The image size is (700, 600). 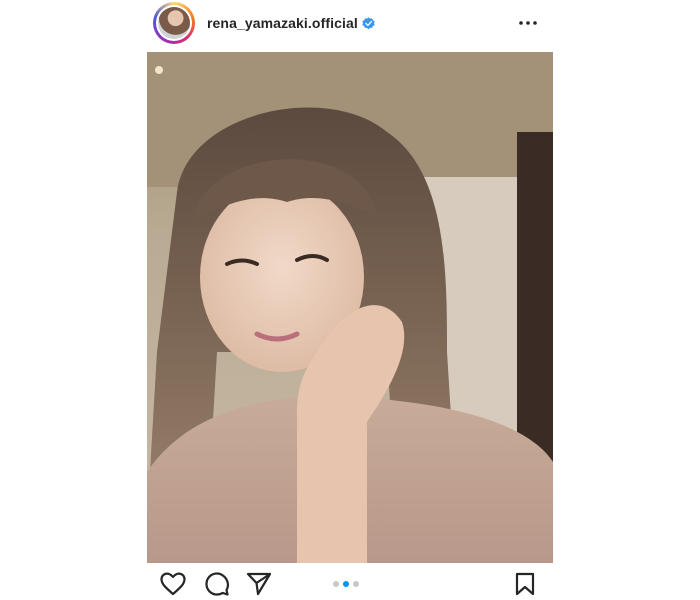 What do you see at coordinates (528, 23) in the screenshot?
I see `more-options-icon` at bounding box center [528, 23].